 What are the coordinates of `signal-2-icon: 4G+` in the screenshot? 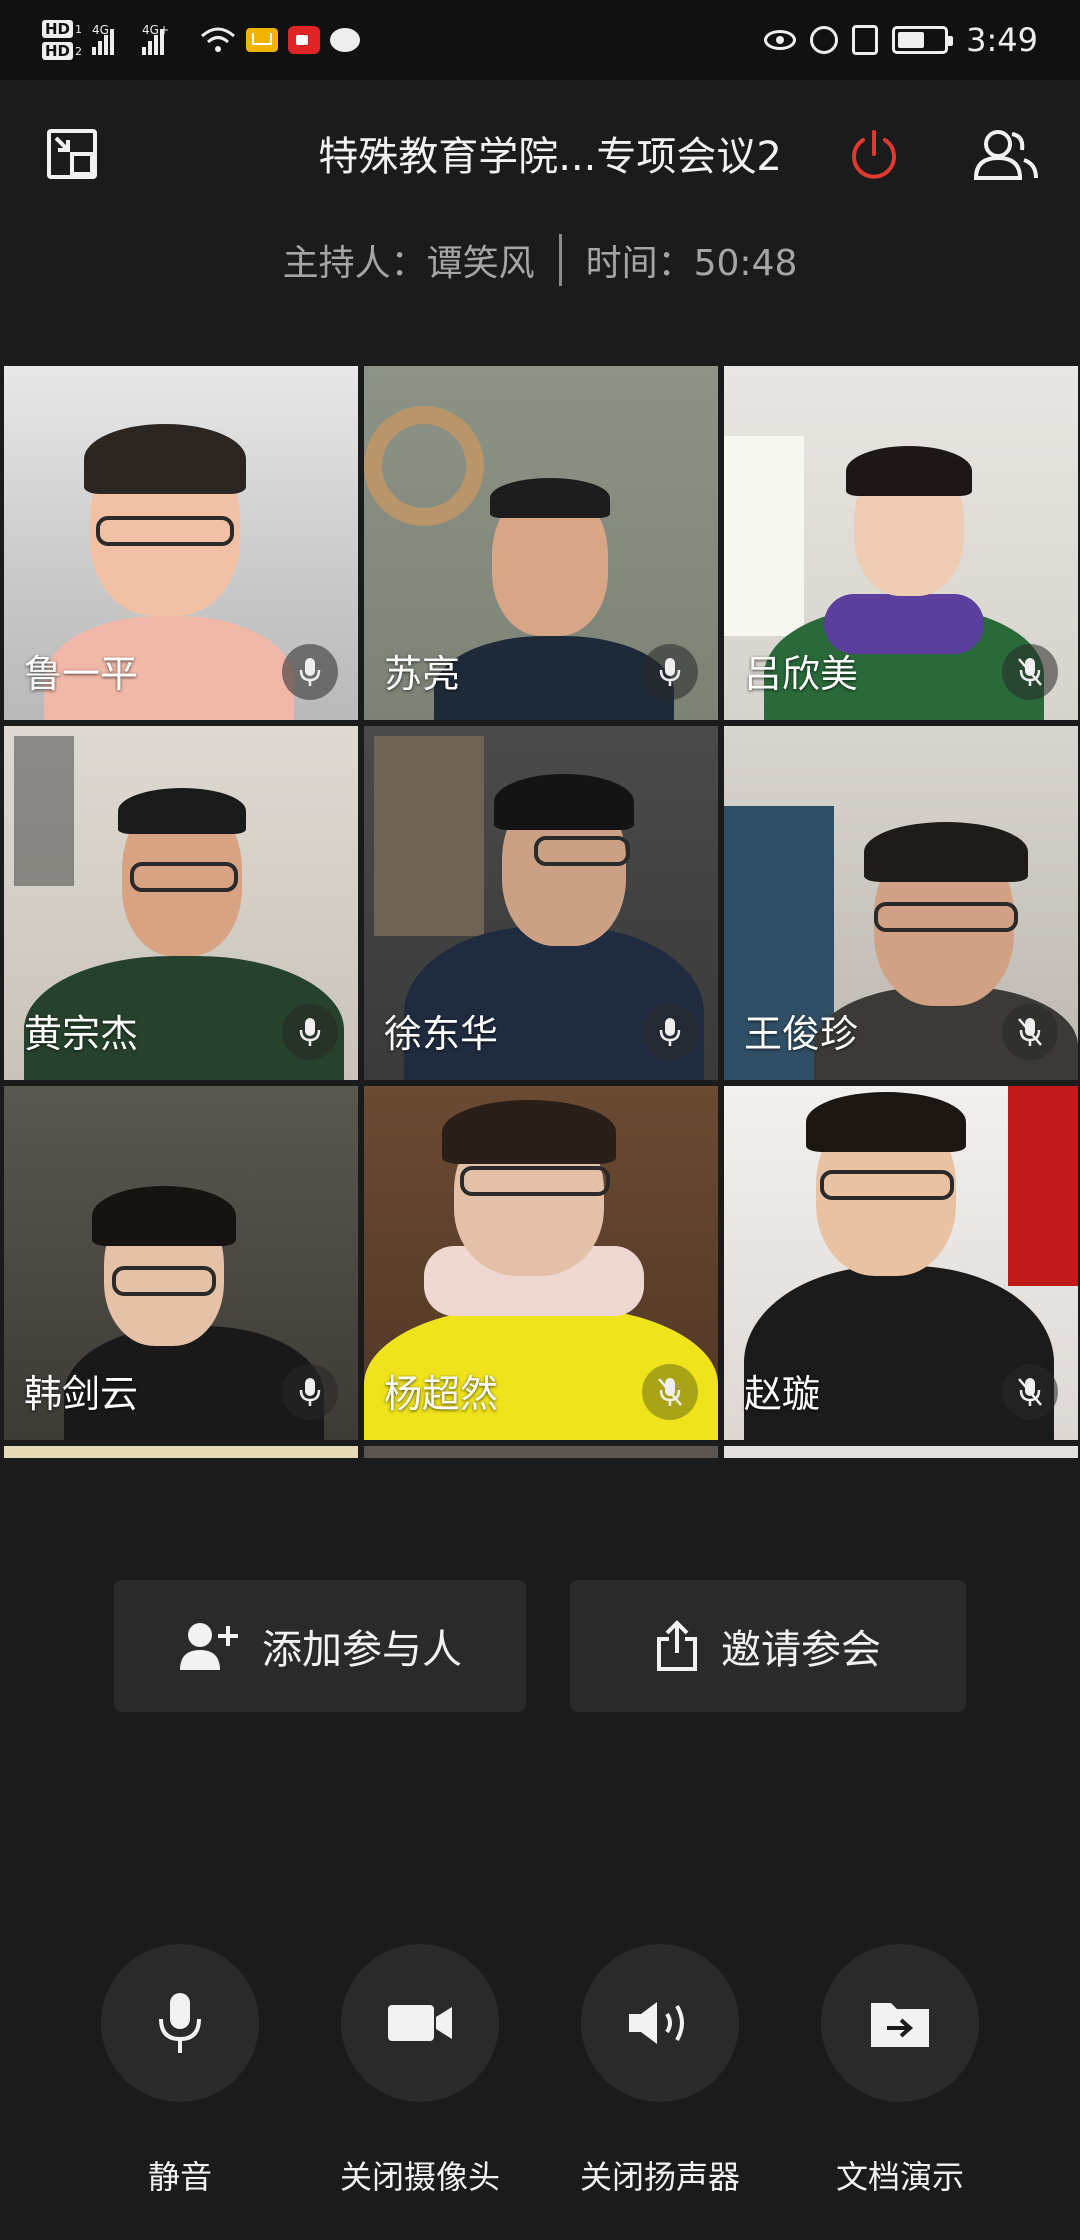 It's located at (166, 39).